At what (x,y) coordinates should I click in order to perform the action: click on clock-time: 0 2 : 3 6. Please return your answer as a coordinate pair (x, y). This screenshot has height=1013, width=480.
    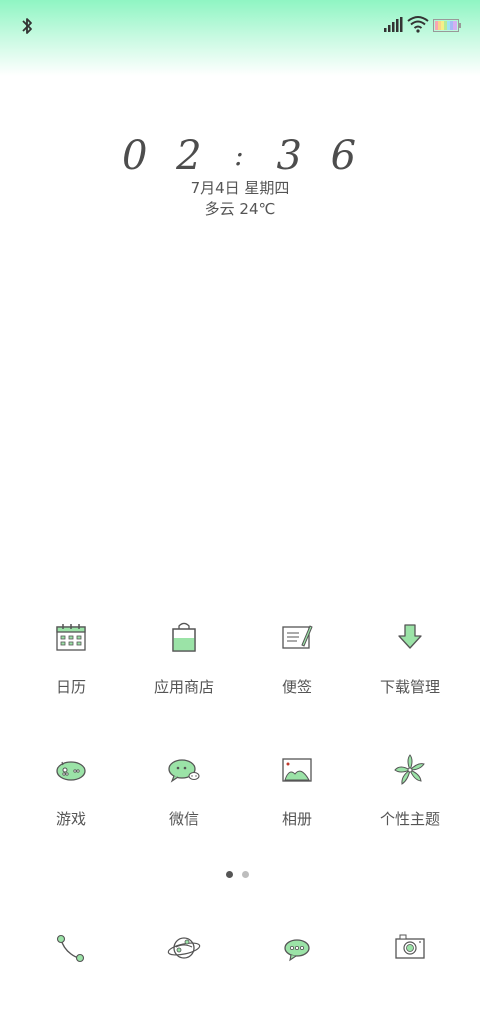
    Looking at the image, I should click on (240, 156).